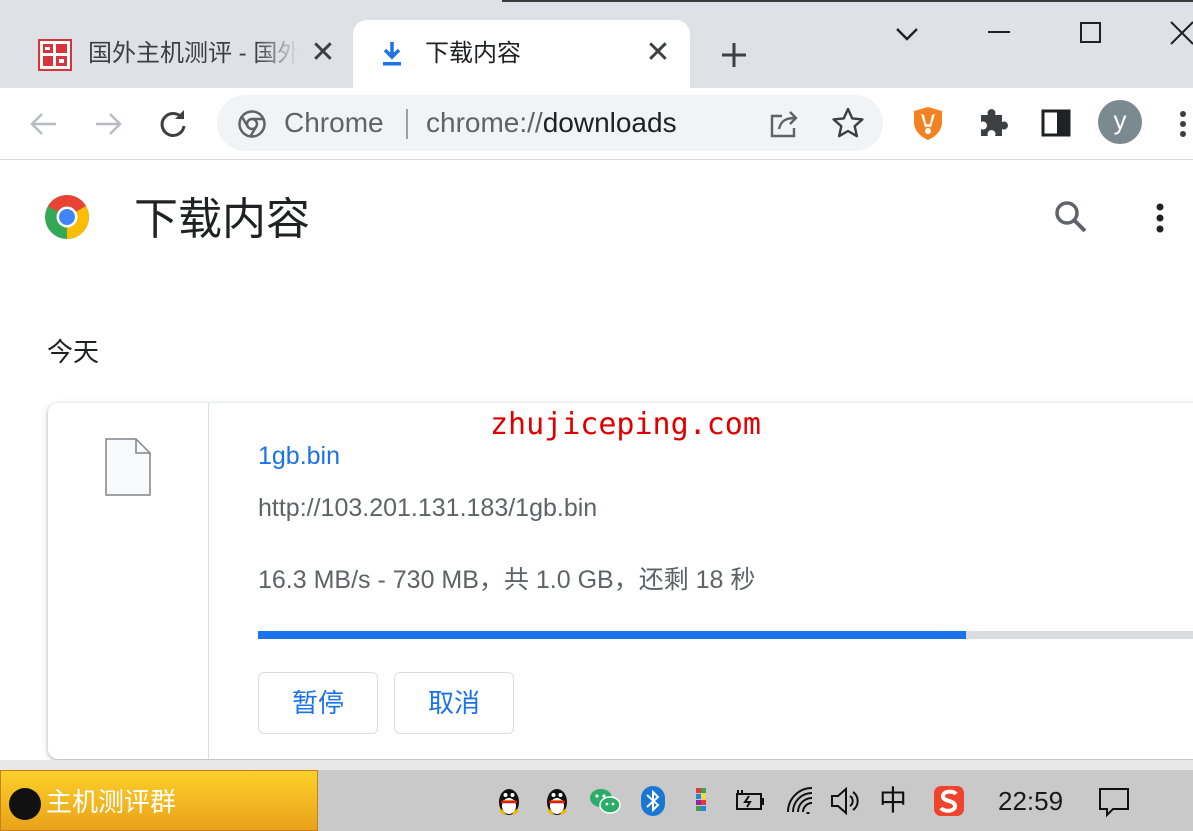 Image resolution: width=1193 pixels, height=831 pixels. What do you see at coordinates (25, 804) in the screenshot?
I see `group-logo-icon` at bounding box center [25, 804].